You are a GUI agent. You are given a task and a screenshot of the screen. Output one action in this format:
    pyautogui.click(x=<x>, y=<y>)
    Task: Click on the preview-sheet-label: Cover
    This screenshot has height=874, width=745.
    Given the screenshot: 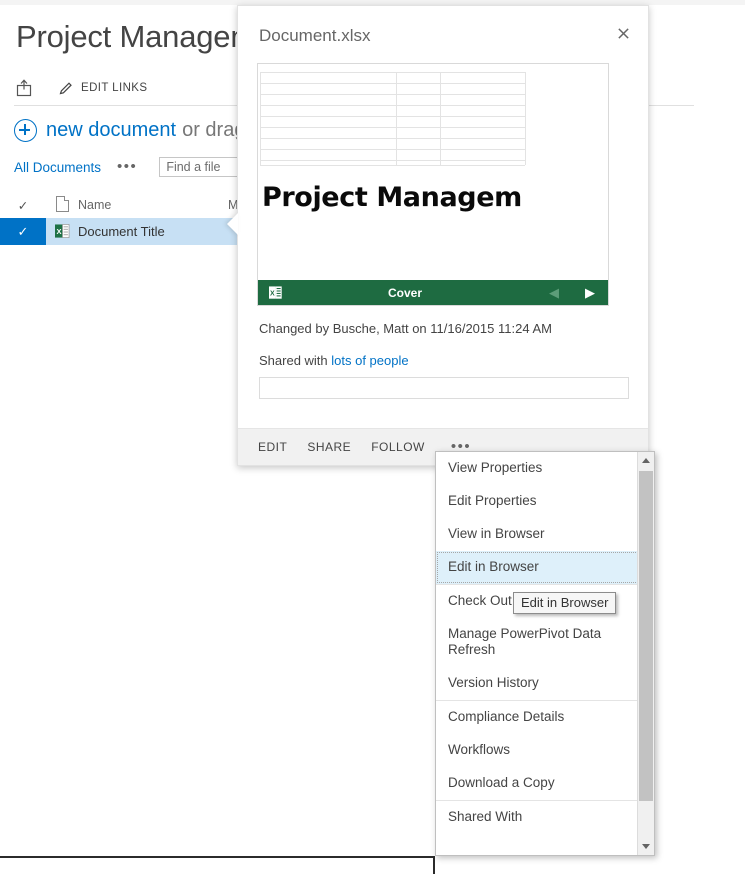 What is the action you would take?
    pyautogui.click(x=404, y=292)
    